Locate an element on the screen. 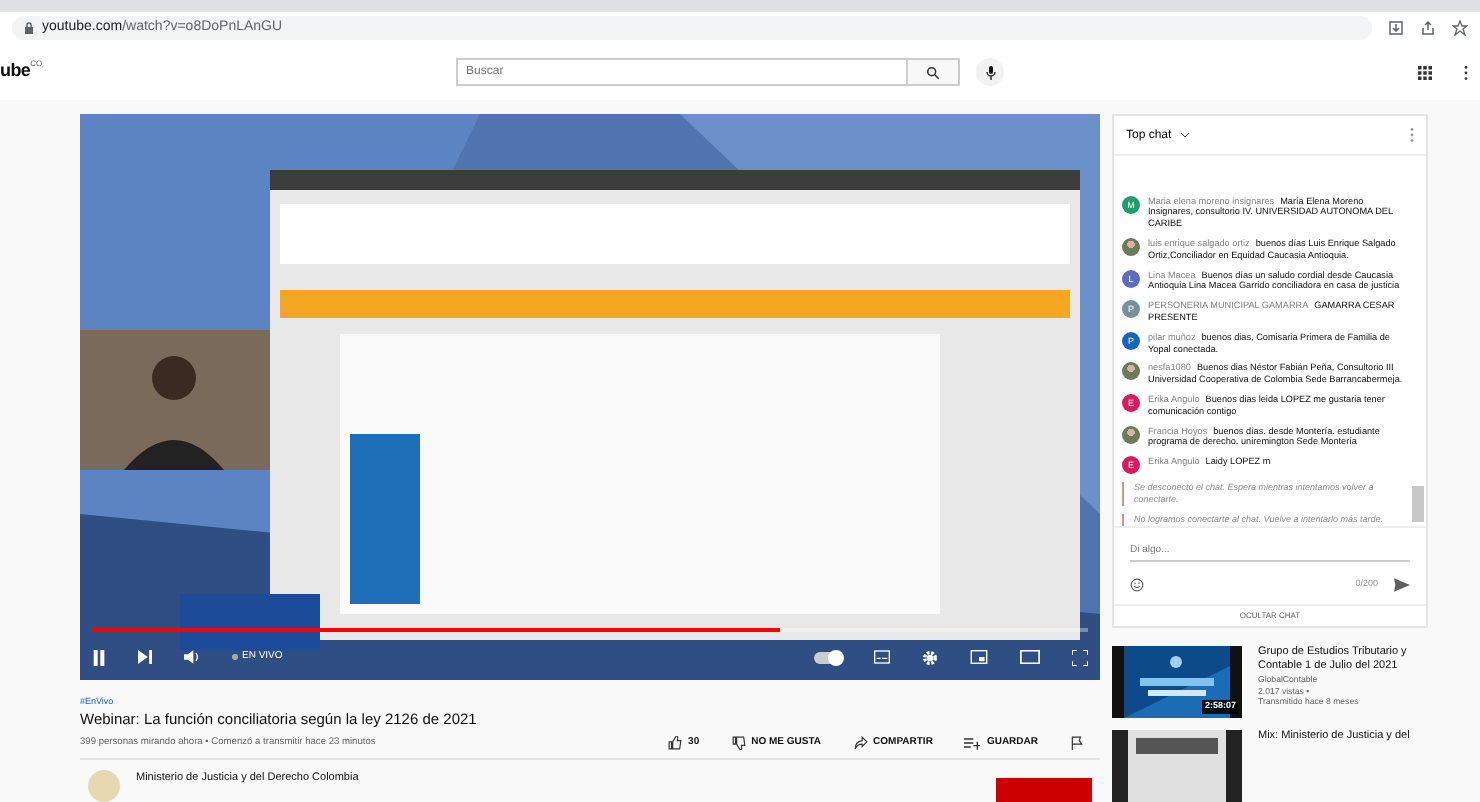 The height and width of the screenshot is (802, 1480). microphone-button is located at coordinates (990, 72).